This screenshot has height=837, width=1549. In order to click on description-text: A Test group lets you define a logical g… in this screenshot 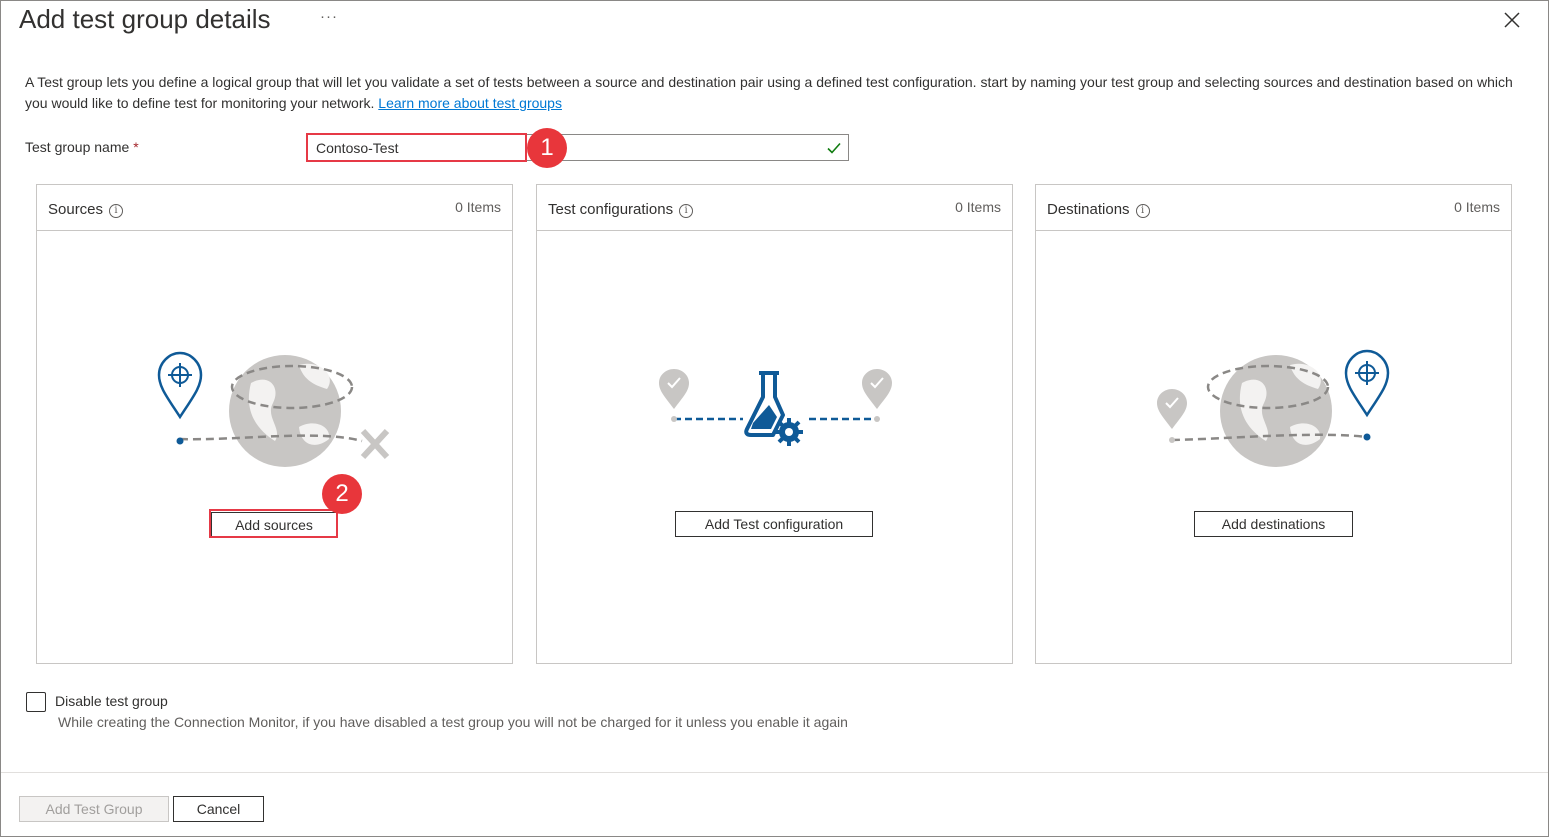, I will do `click(769, 92)`.